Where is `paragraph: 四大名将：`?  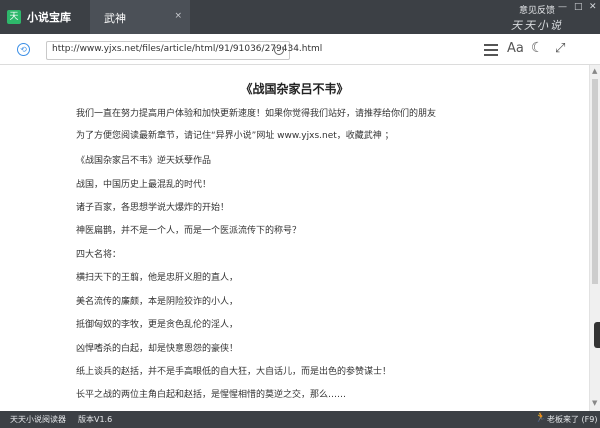 paragraph: 四大名将： is located at coordinates (99, 255).